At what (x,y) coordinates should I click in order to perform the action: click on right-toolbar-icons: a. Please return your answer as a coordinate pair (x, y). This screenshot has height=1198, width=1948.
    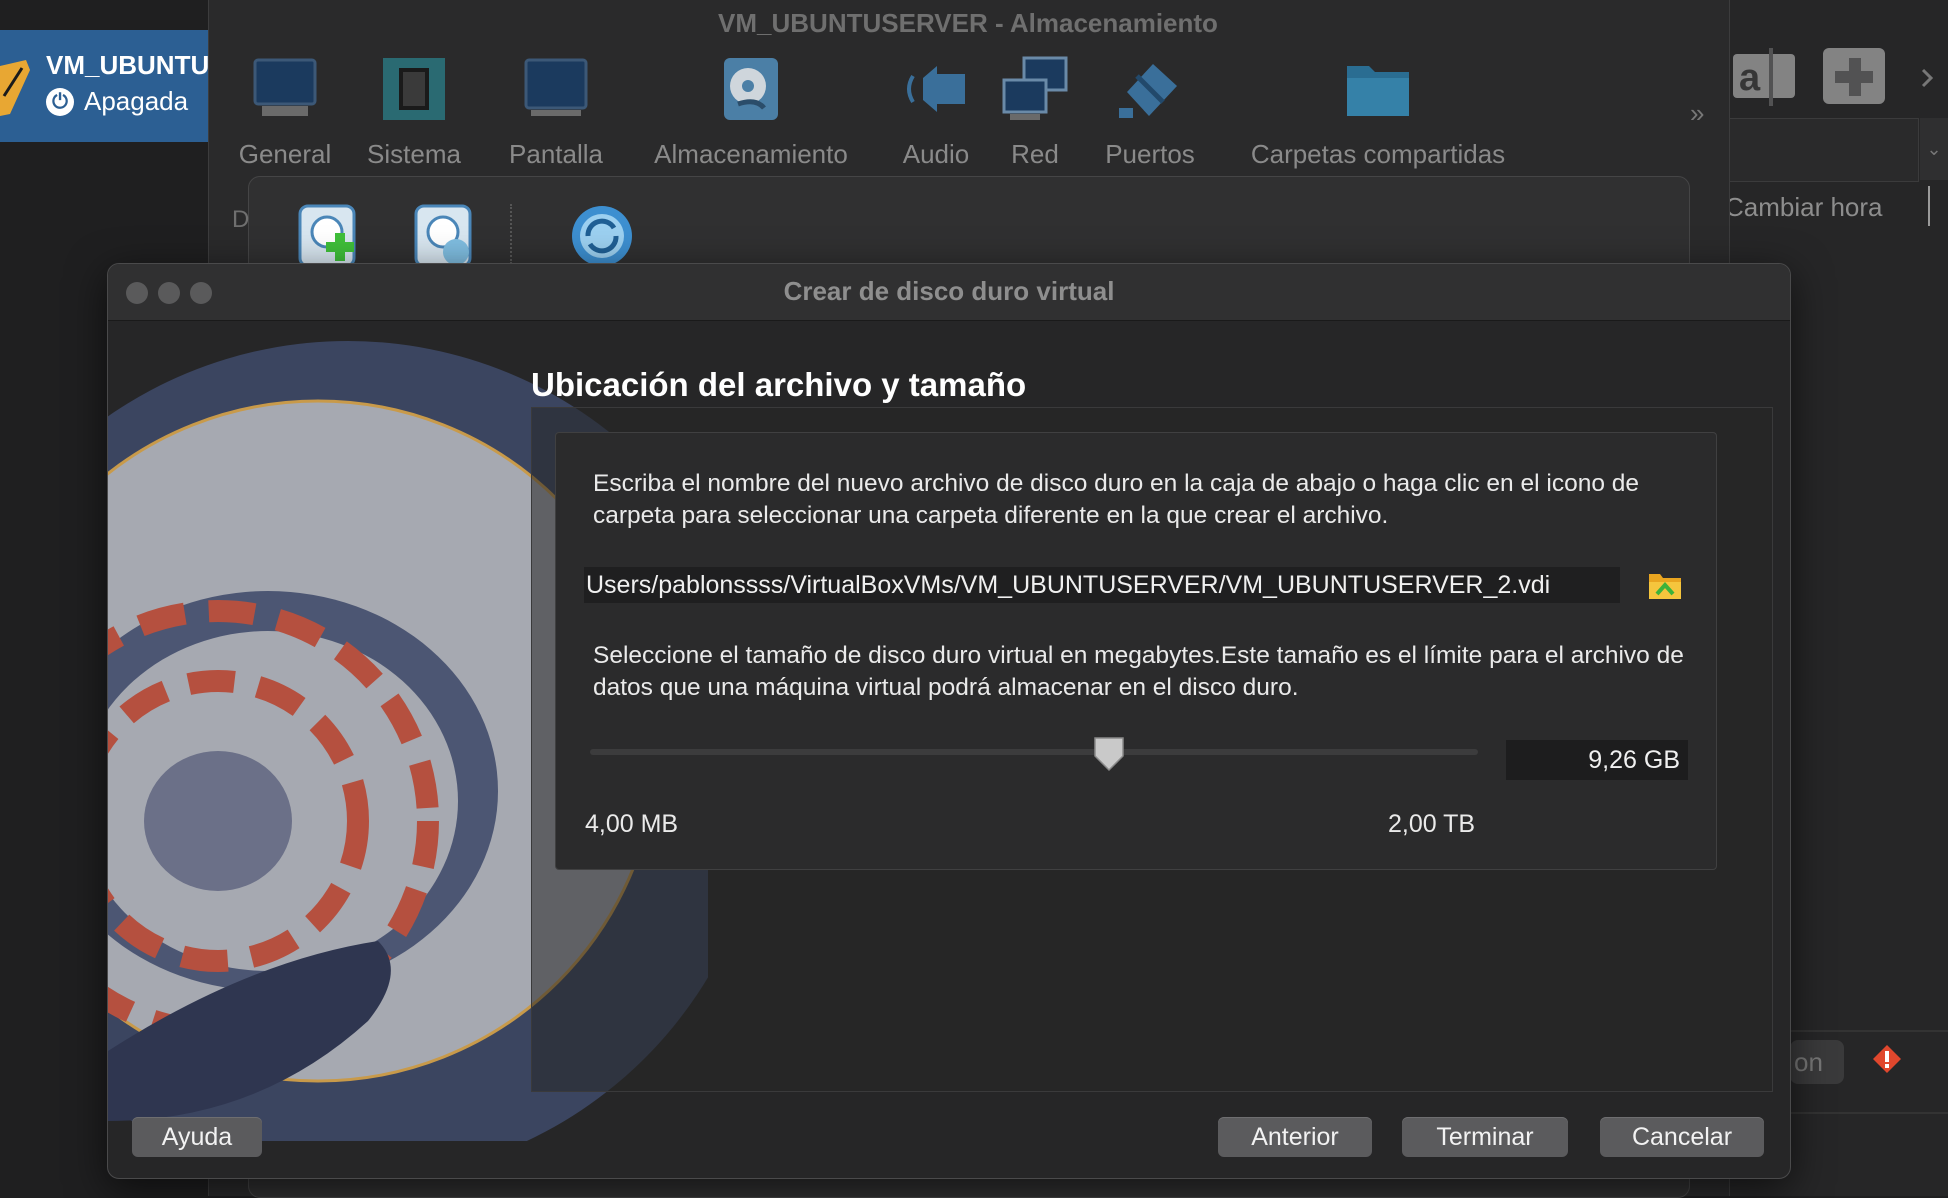
    Looking at the image, I should click on (1833, 77).